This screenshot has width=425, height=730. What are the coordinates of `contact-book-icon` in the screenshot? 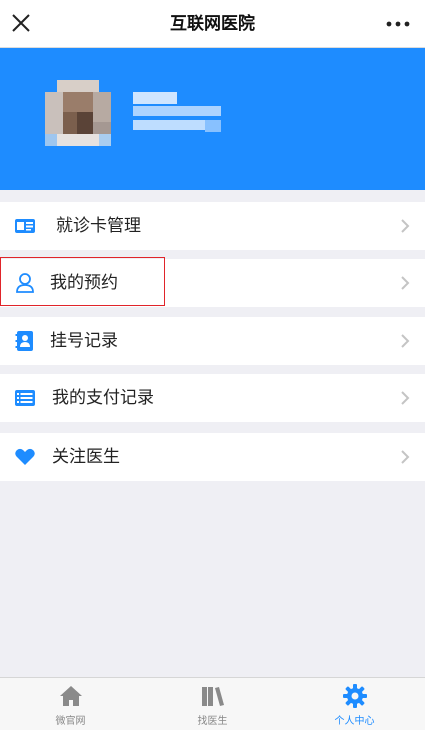 It's located at (24, 341).